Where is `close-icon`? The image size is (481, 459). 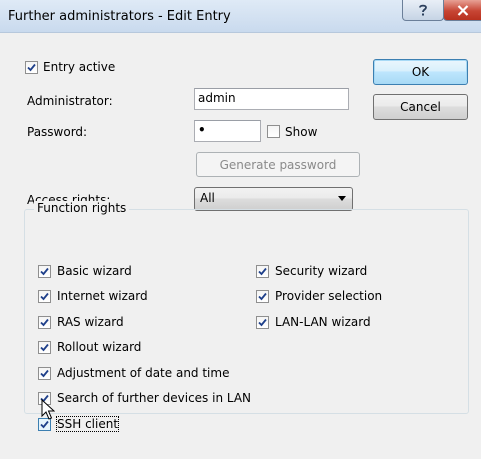
close-icon is located at coordinates (463, 10).